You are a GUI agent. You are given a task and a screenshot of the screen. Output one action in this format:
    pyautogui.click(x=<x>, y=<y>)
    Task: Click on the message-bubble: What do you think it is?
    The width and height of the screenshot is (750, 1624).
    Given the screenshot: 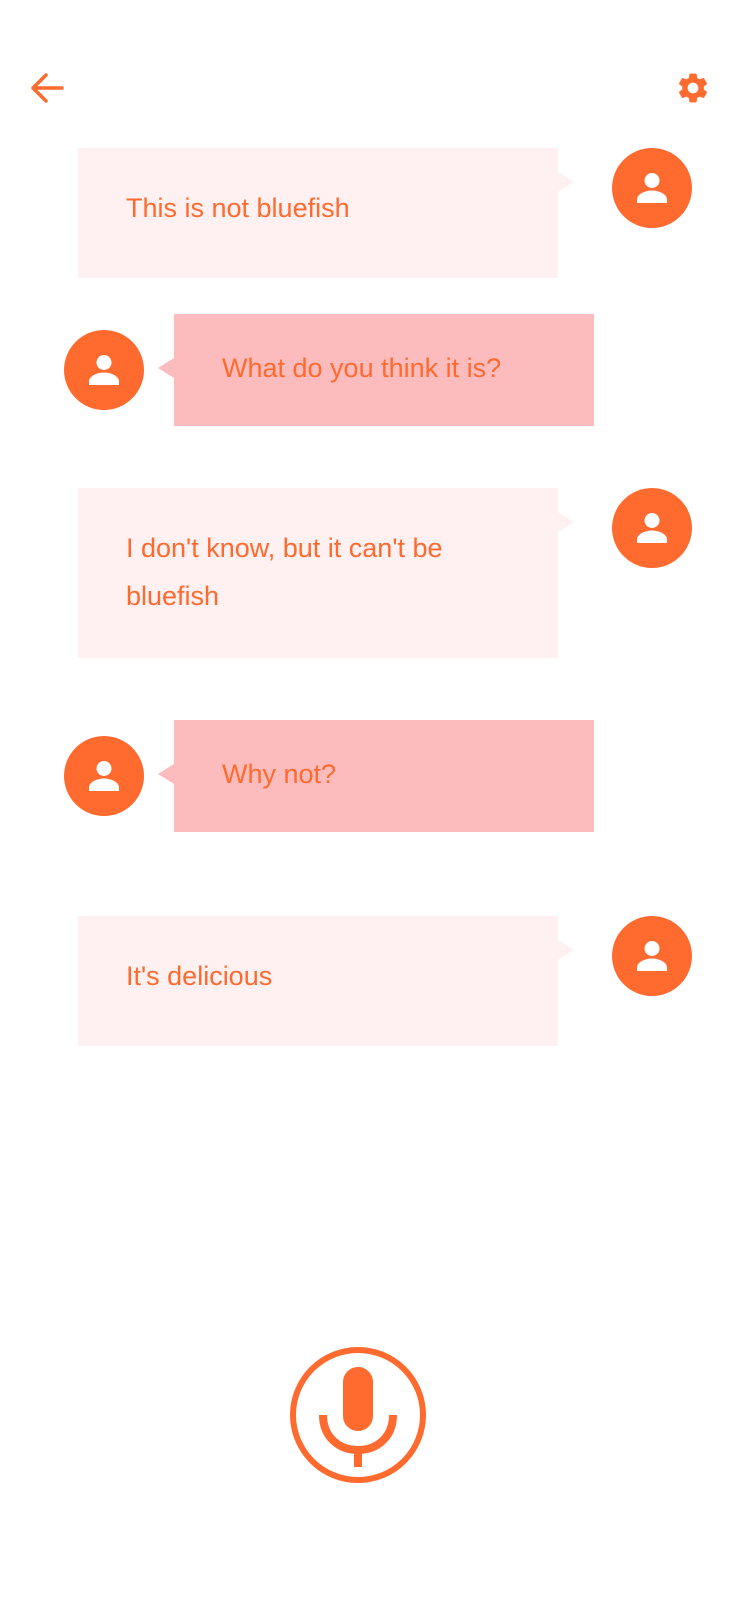 What is the action you would take?
    pyautogui.click(x=376, y=370)
    